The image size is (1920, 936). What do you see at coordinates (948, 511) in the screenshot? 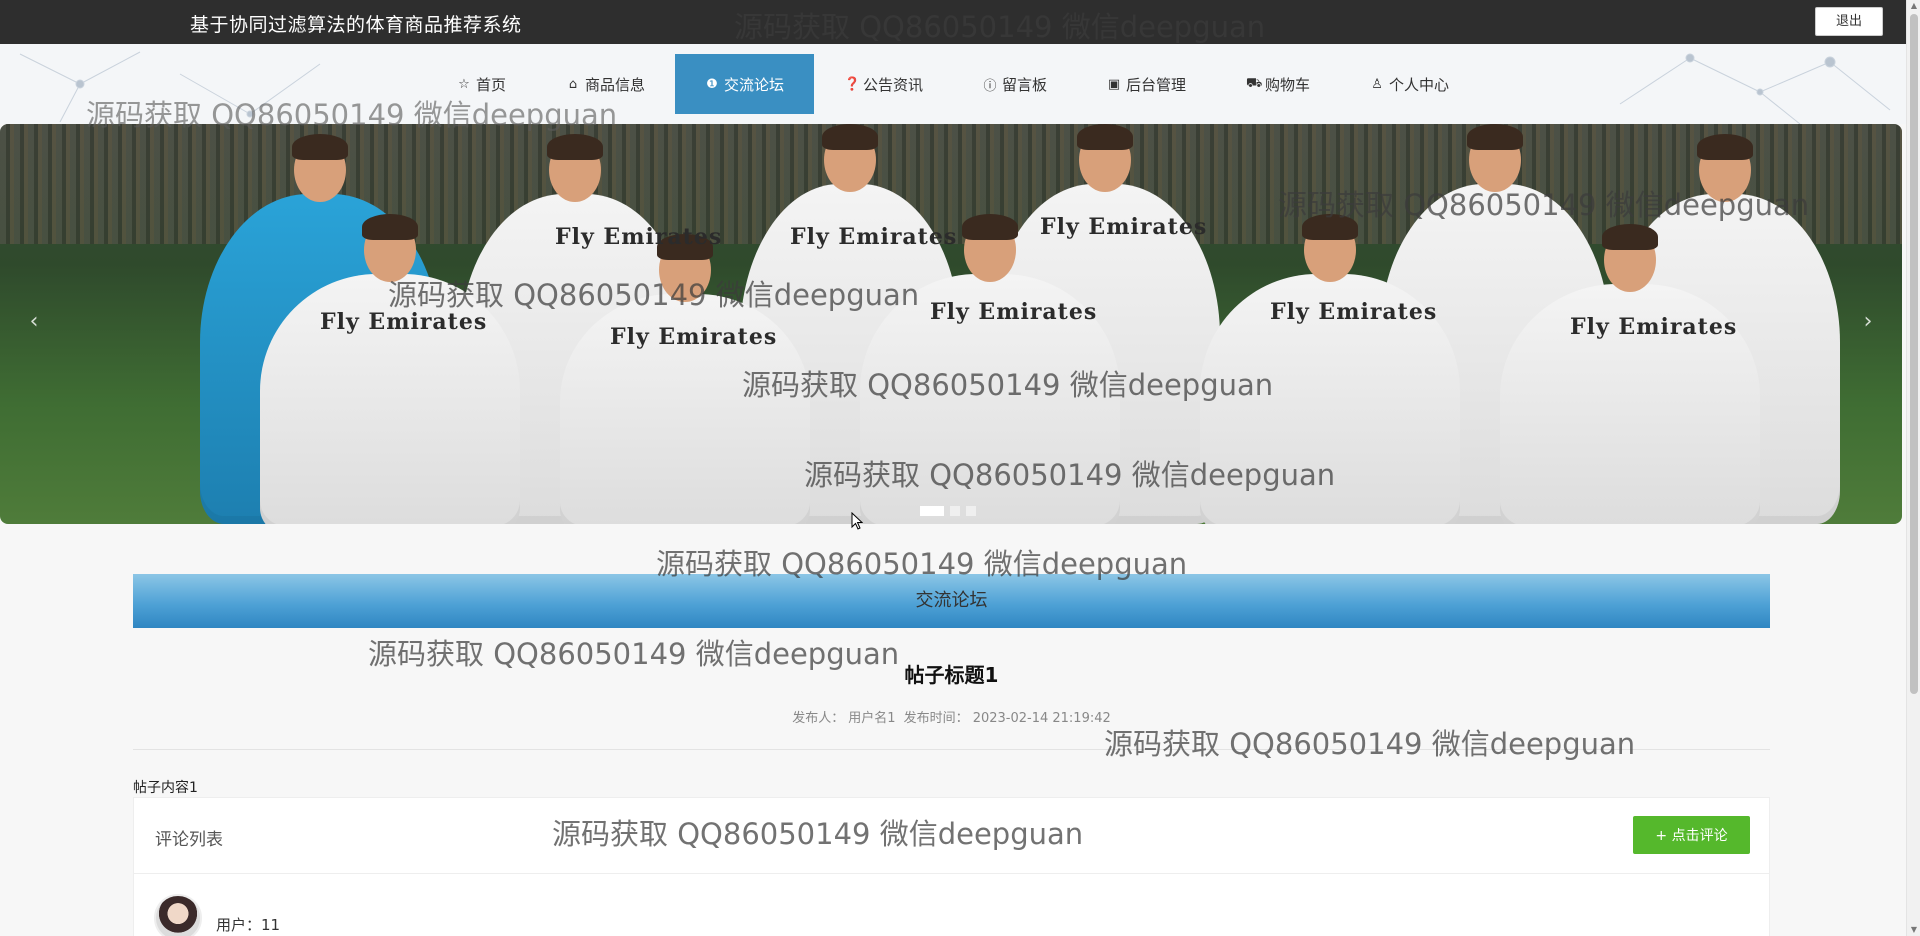
I see `carousel-indicators` at bounding box center [948, 511].